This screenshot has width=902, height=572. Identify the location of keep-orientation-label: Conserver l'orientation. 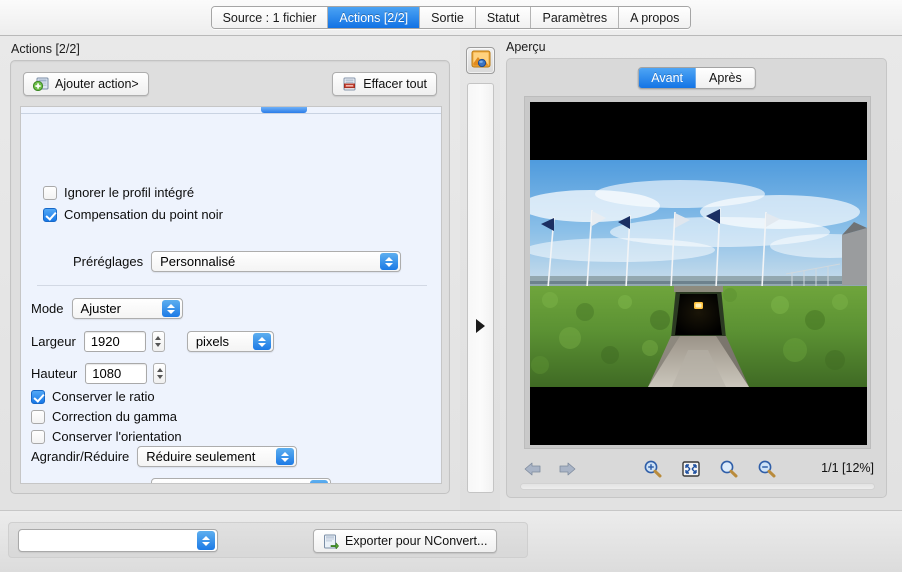
(117, 436).